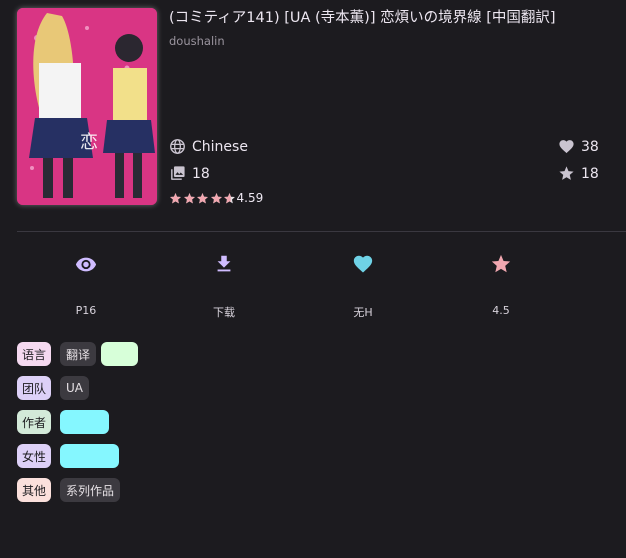  I want to click on favorite-button: 无H, so click(363, 287).